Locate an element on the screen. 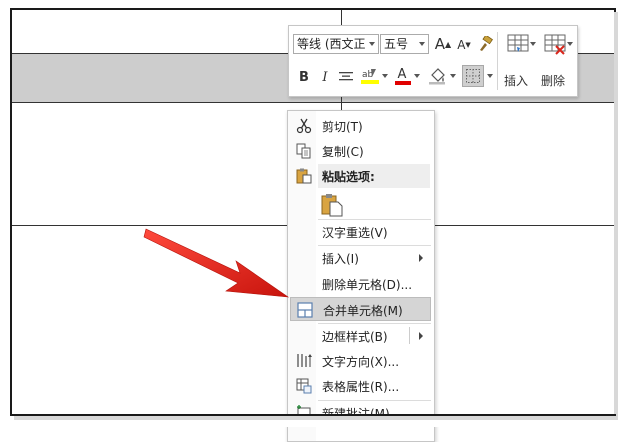 This screenshot has height=442, width=627. bold-button: B is located at coordinates (304, 77).